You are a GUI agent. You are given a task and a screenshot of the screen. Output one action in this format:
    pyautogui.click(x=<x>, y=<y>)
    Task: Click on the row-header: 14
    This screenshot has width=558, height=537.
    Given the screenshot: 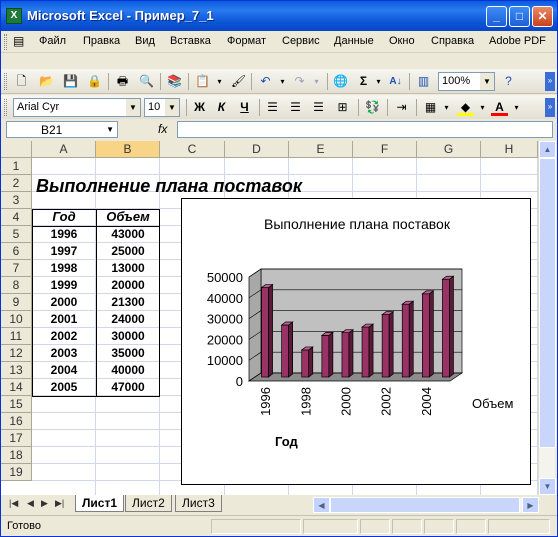 What is the action you would take?
    pyautogui.click(x=16, y=387)
    